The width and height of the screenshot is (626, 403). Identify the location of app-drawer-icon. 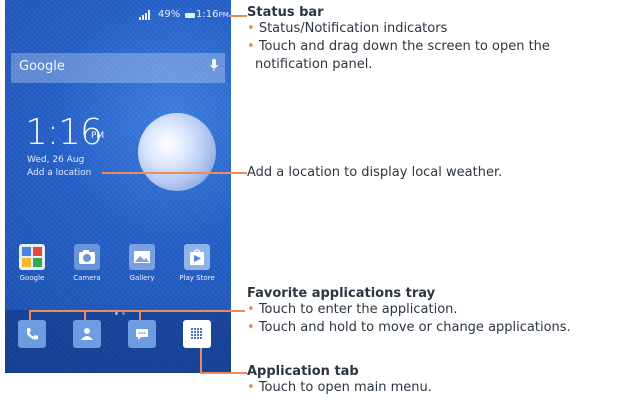
(197, 334).